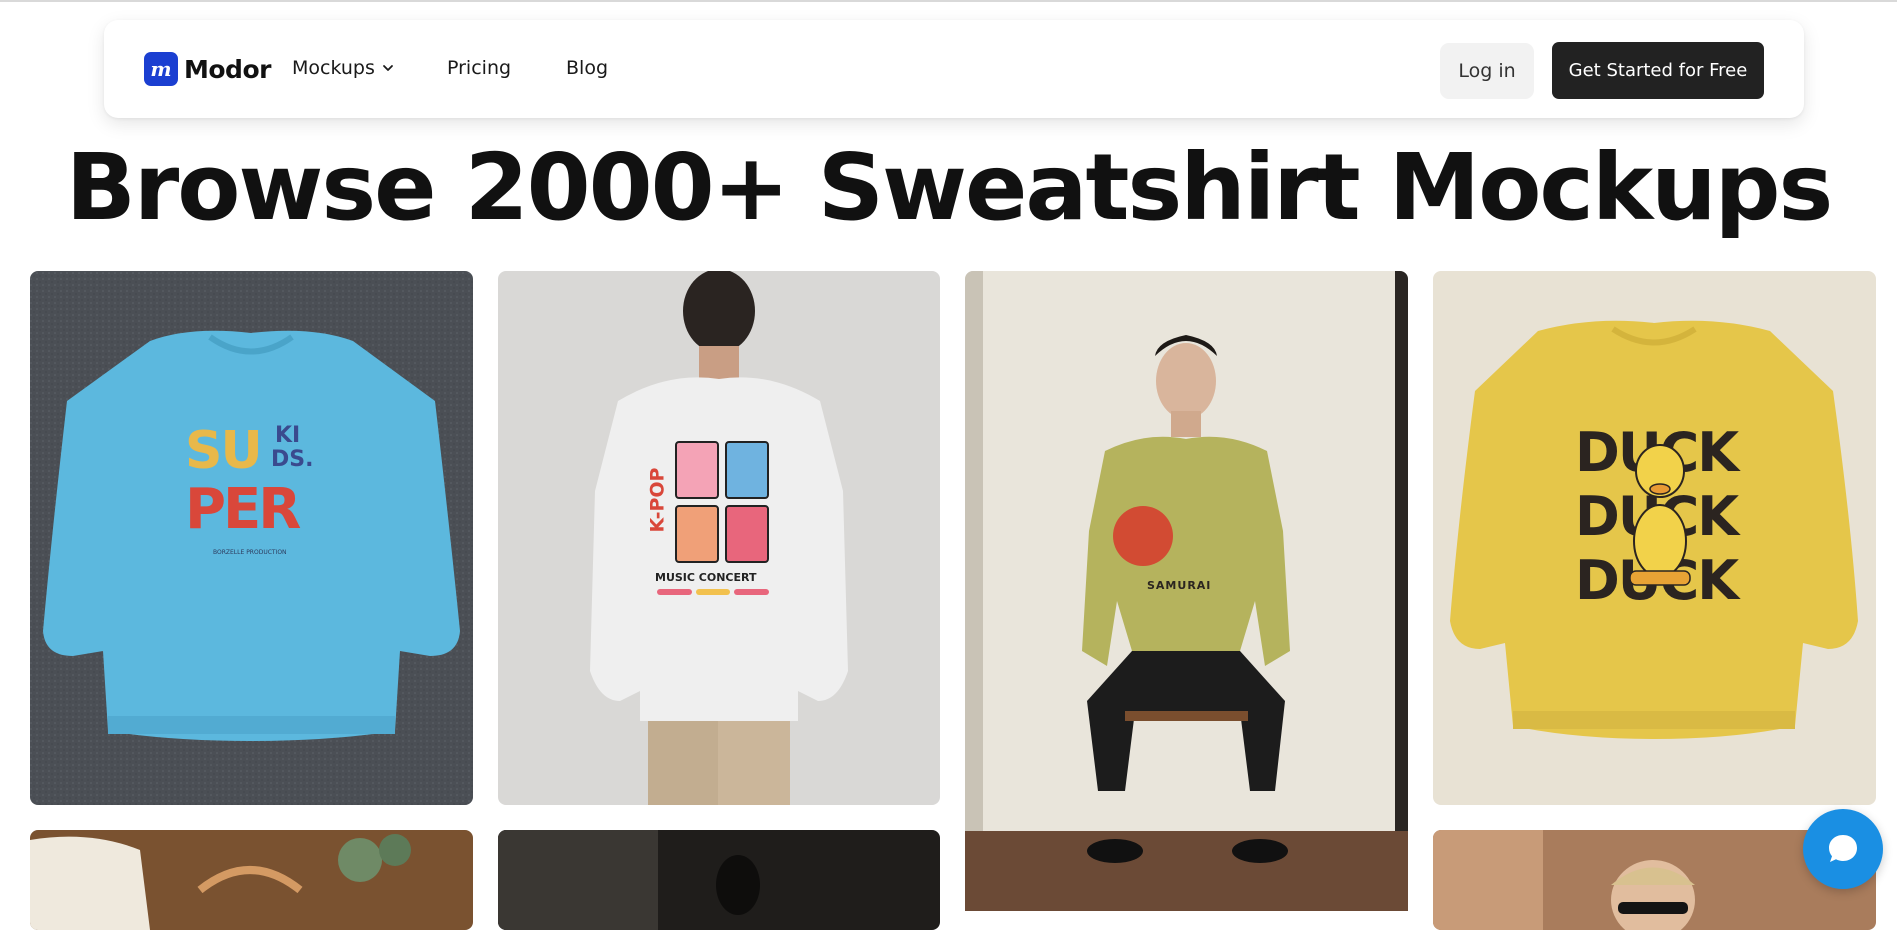 The image size is (1897, 930). I want to click on mockup-card-dark, so click(719, 880).